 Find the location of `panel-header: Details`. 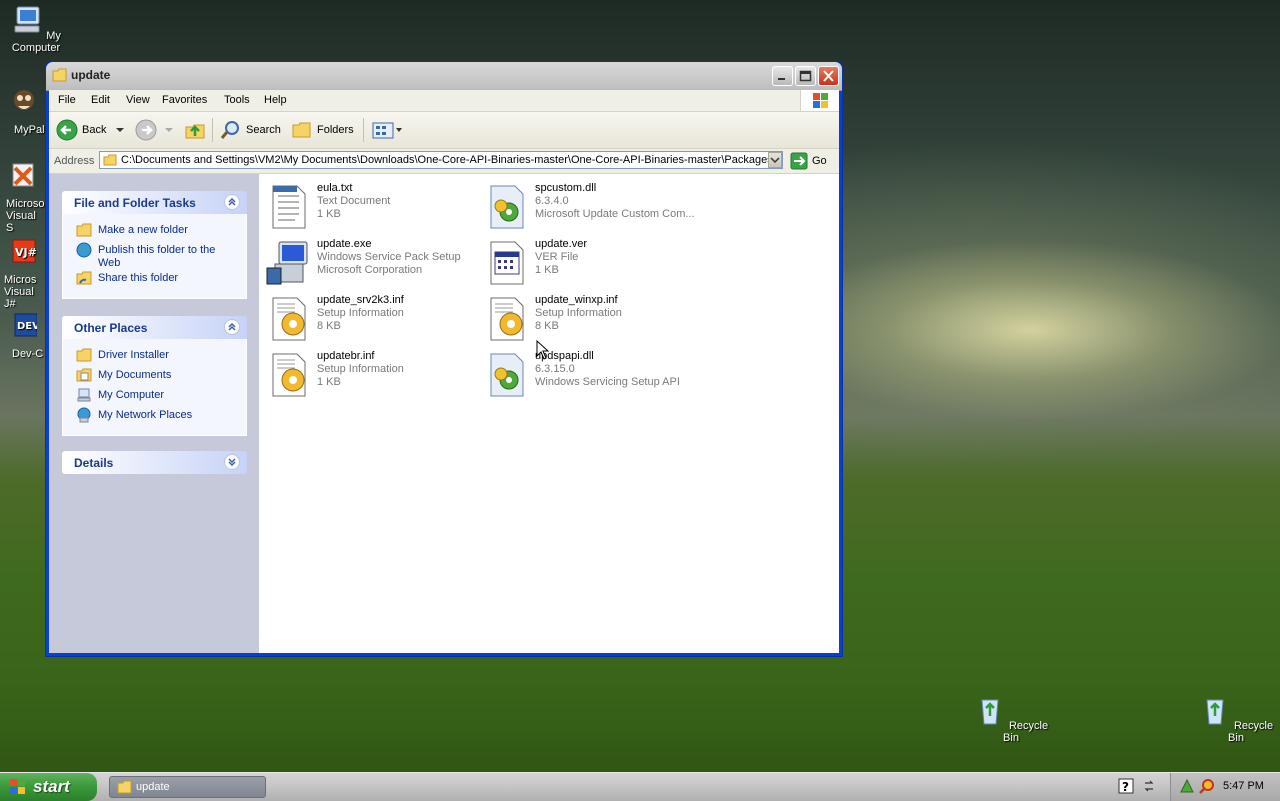

panel-header: Details is located at coordinates (154, 462).